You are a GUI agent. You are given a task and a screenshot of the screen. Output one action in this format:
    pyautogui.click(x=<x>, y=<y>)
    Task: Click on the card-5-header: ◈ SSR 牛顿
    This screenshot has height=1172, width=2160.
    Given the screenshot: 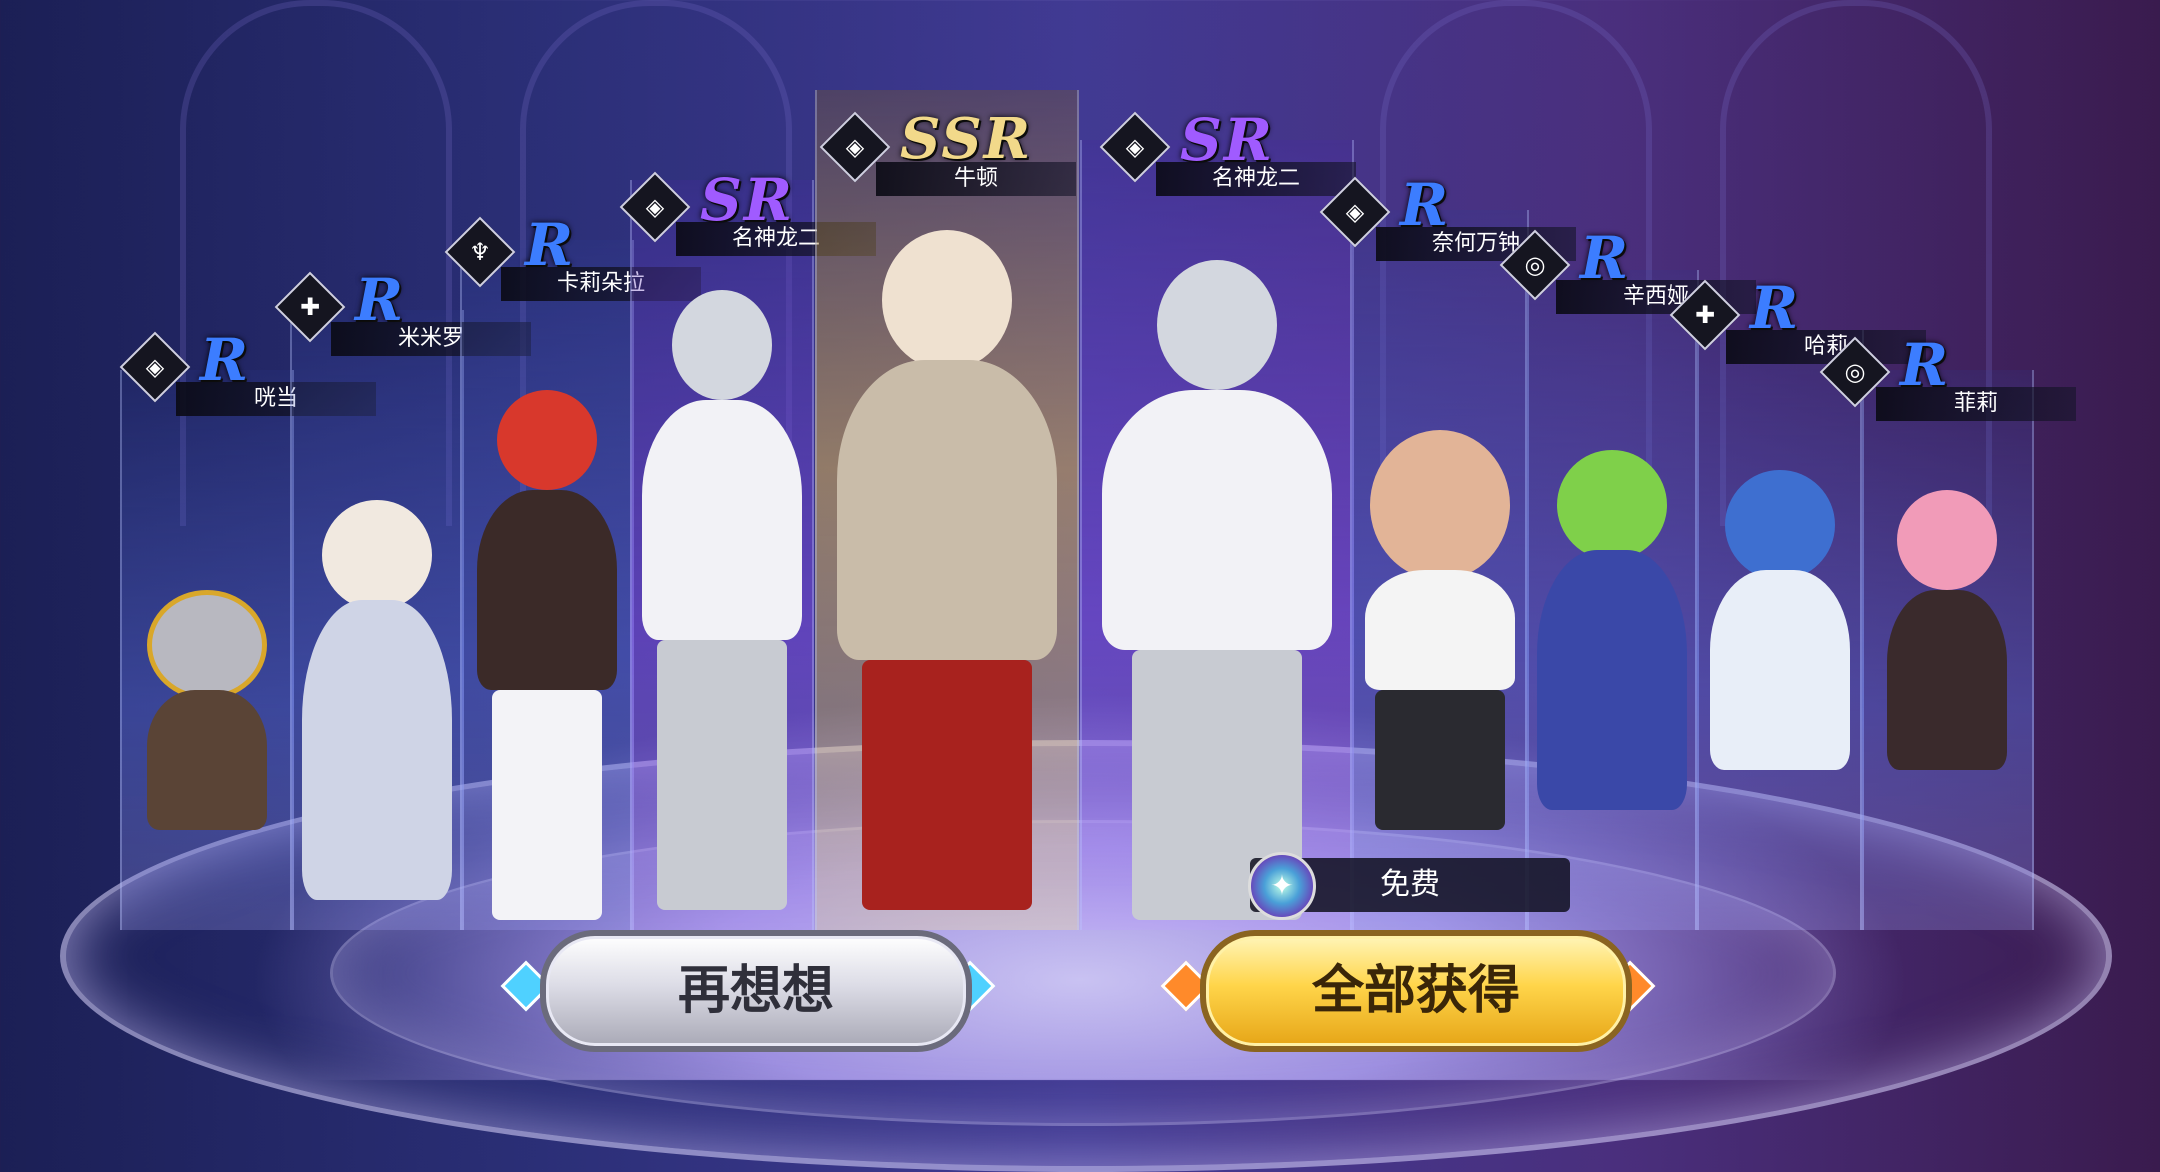 What is the action you would take?
    pyautogui.click(x=969, y=158)
    